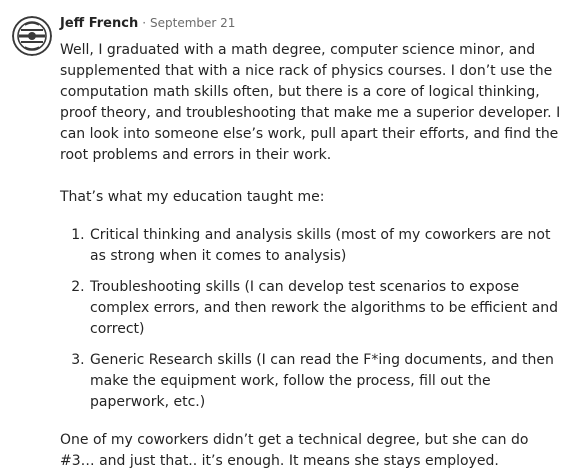 This screenshot has height=472, width=567. Describe the element at coordinates (147, 27) in the screenshot. I see `comment-header: Jeff French · September 21` at that location.